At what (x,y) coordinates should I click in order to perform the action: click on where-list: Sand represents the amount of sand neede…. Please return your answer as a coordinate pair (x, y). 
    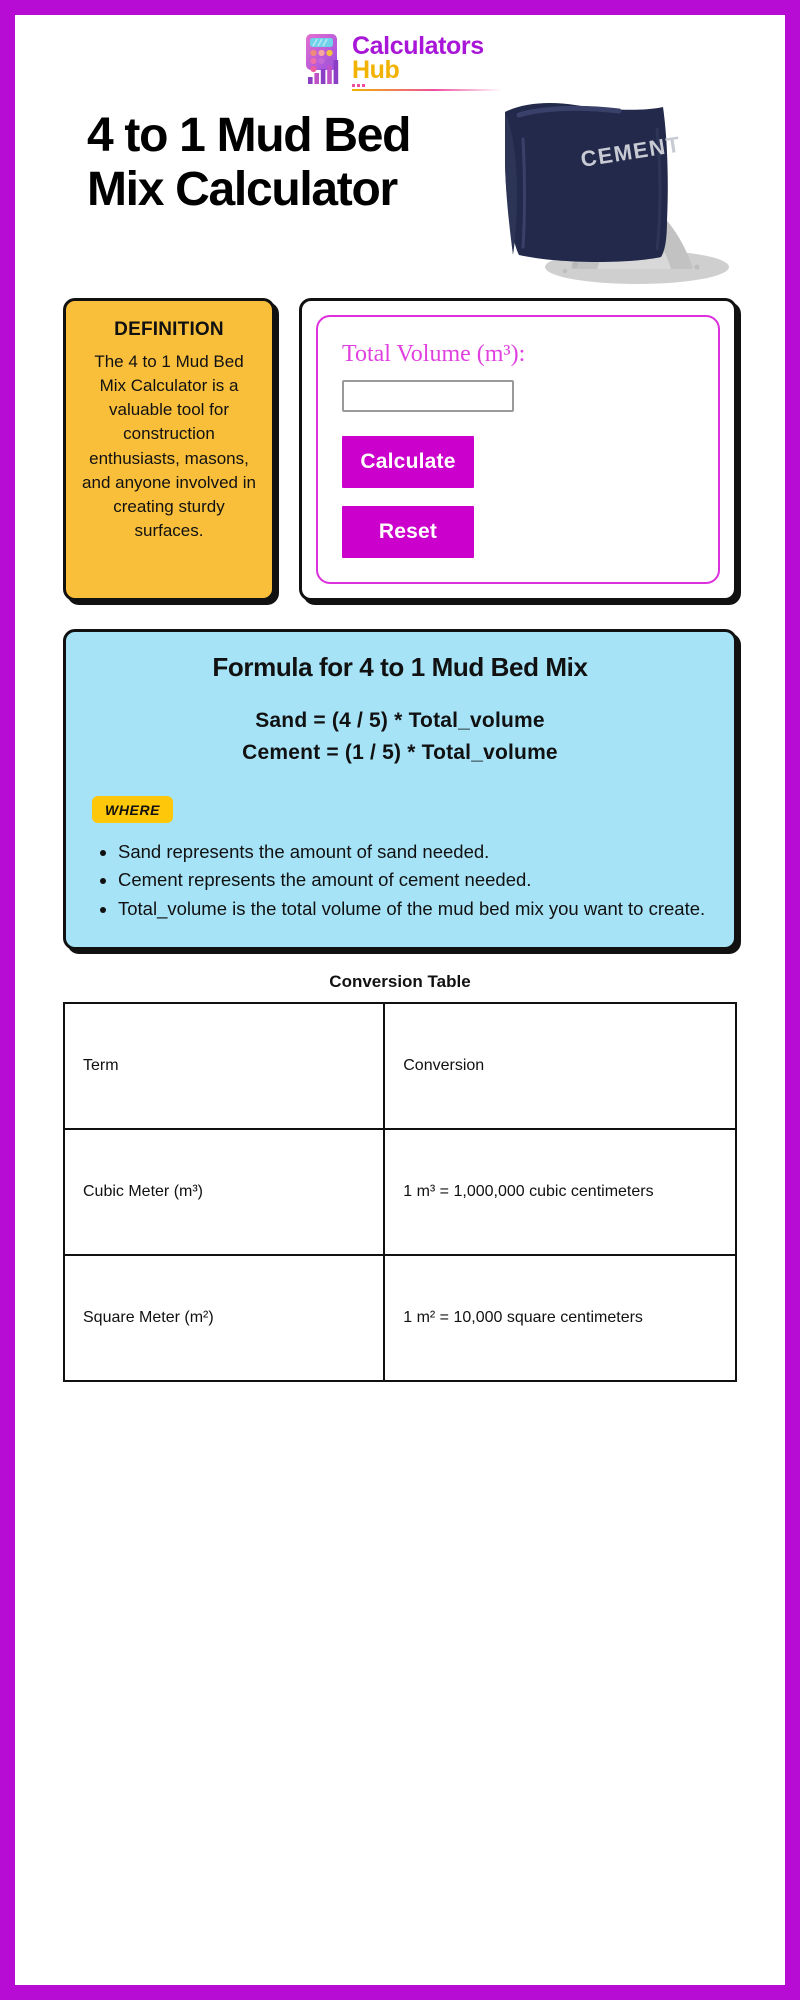
    Looking at the image, I should click on (400, 881).